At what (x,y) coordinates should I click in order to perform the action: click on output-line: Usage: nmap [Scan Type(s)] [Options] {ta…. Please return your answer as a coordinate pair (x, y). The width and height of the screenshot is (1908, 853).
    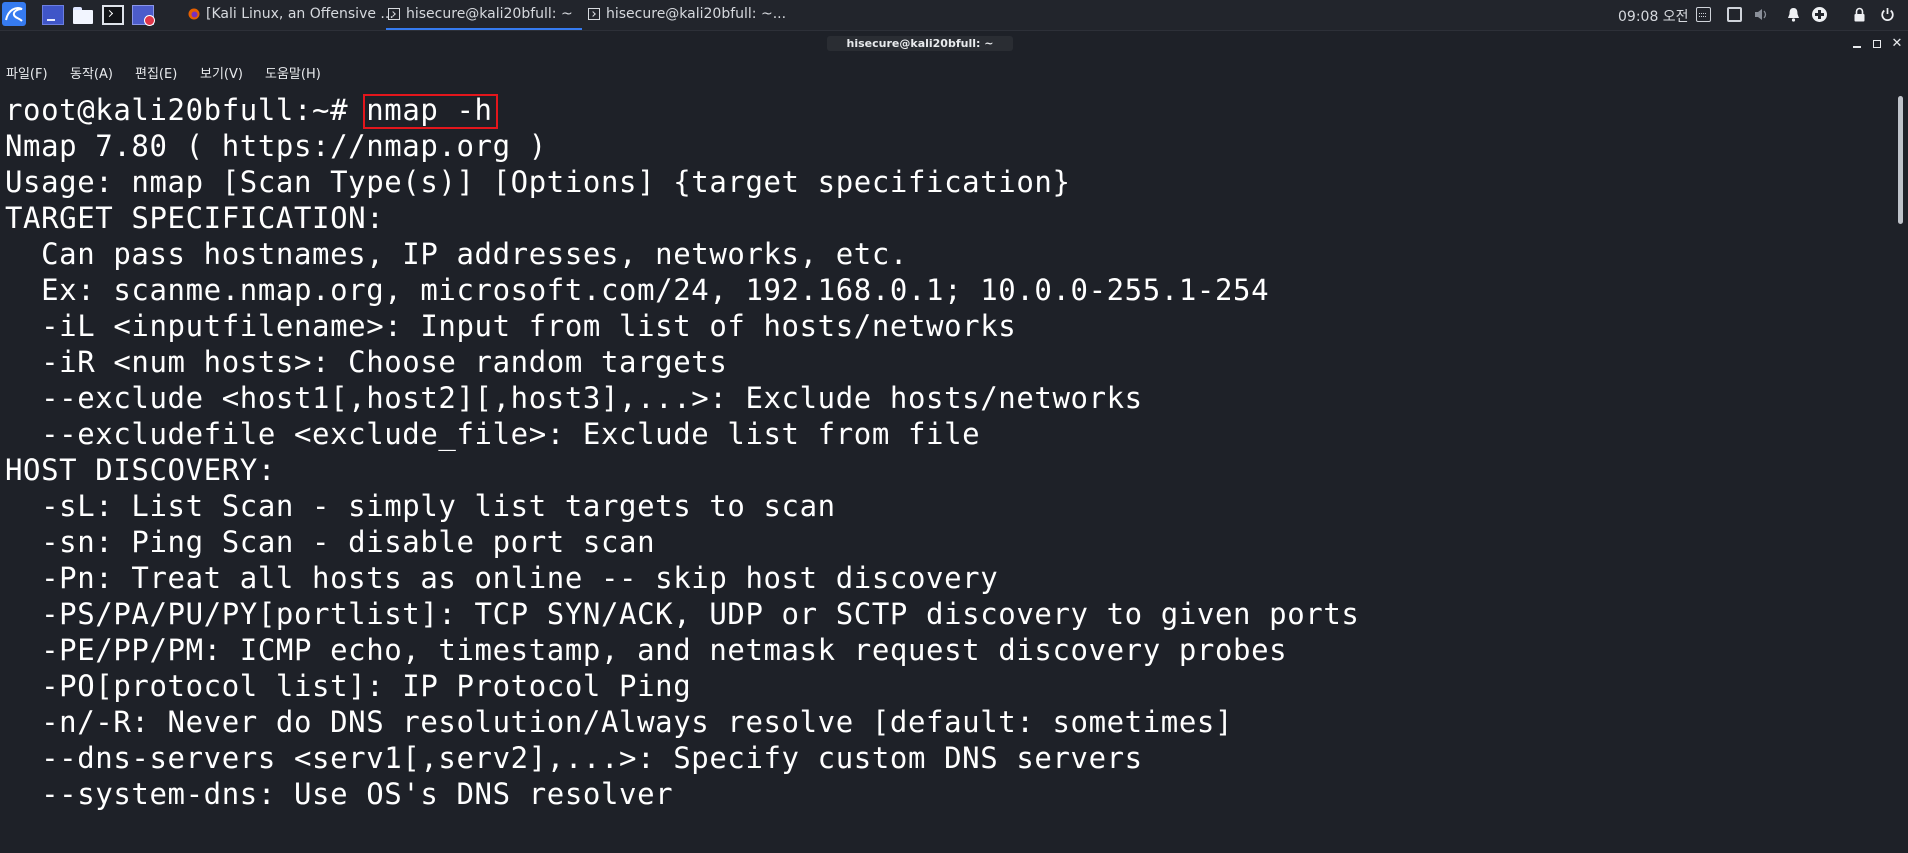
    Looking at the image, I should click on (538, 182).